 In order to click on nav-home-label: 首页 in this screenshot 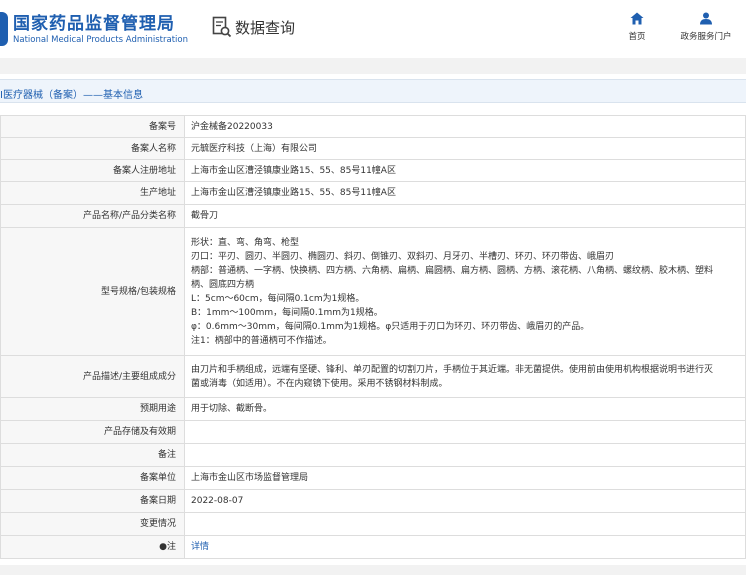, I will do `click(637, 37)`.